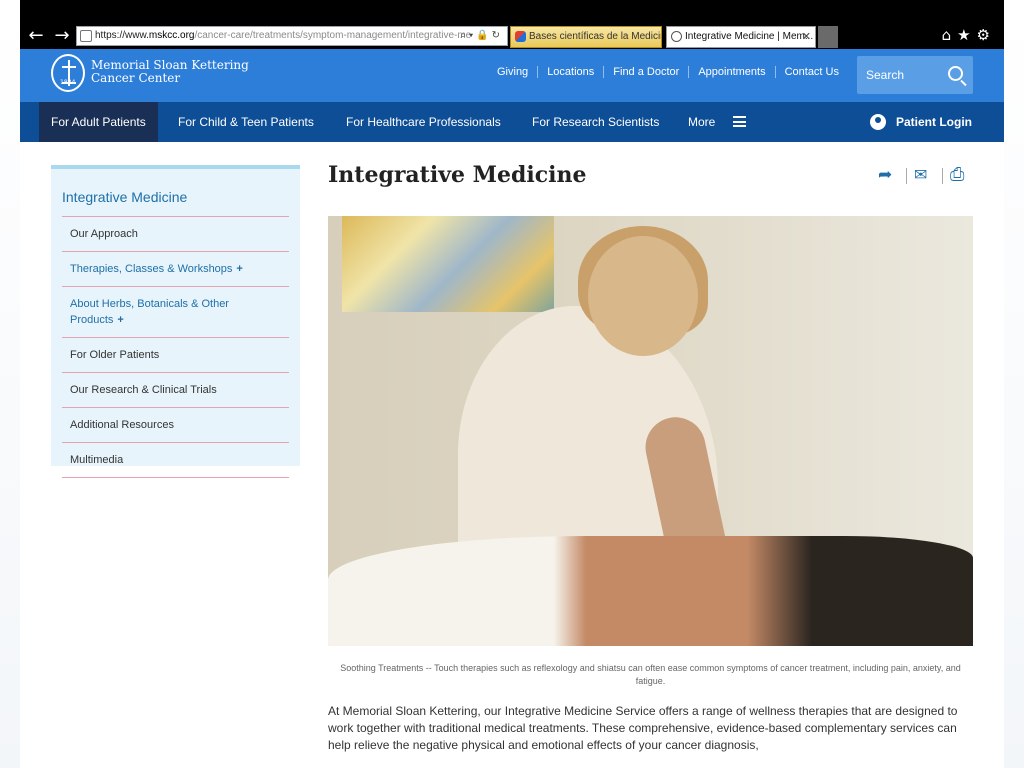 Image resolution: width=1024 pixels, height=768 pixels. What do you see at coordinates (731, 72) in the screenshot?
I see `util-link-appointments: Appointments` at bounding box center [731, 72].